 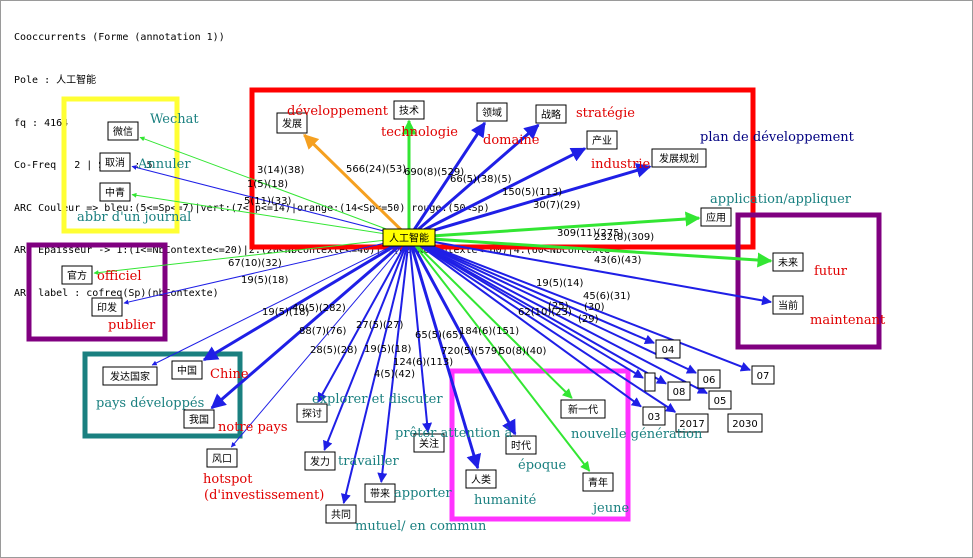 I want to click on node-weixin: 微信, so click(x=123, y=131).